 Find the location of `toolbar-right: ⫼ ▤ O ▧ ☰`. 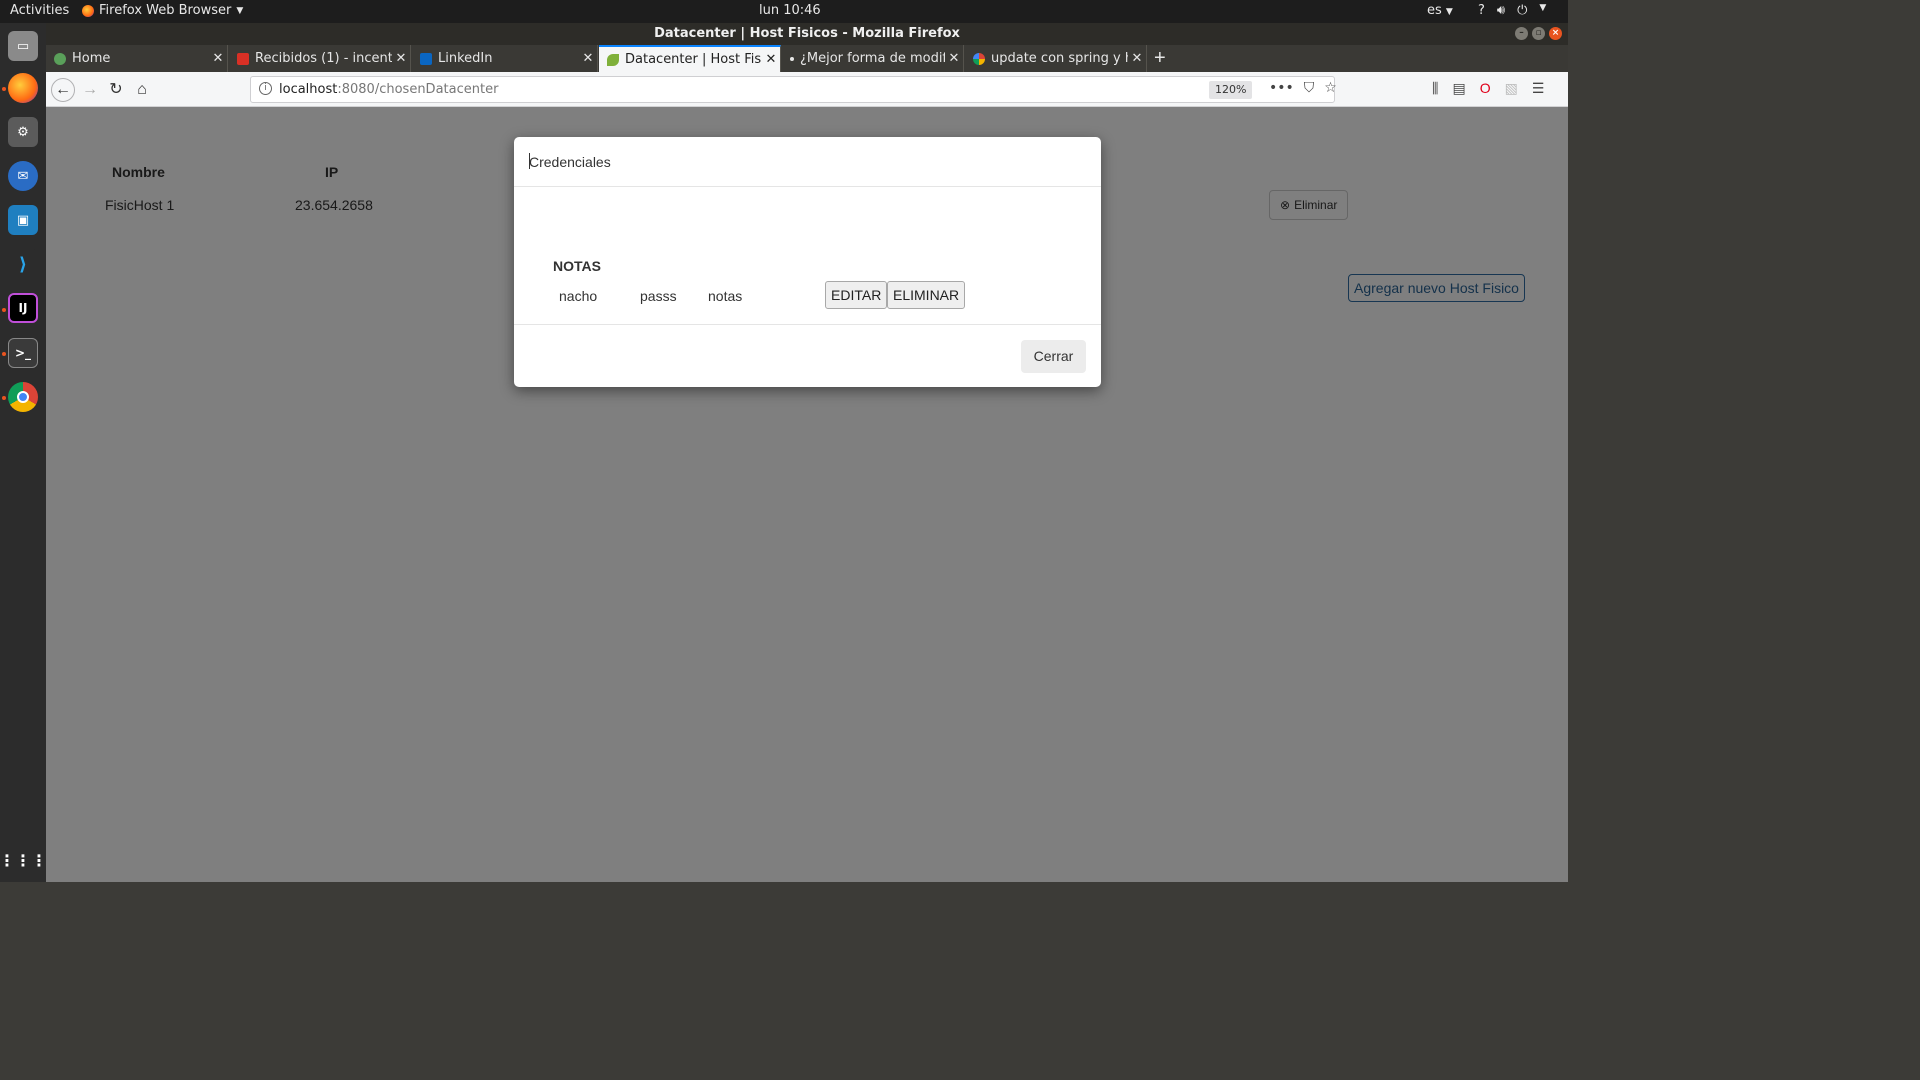

toolbar-right: ⫼ ▤ O ▧ ☰ is located at coordinates (1488, 88).